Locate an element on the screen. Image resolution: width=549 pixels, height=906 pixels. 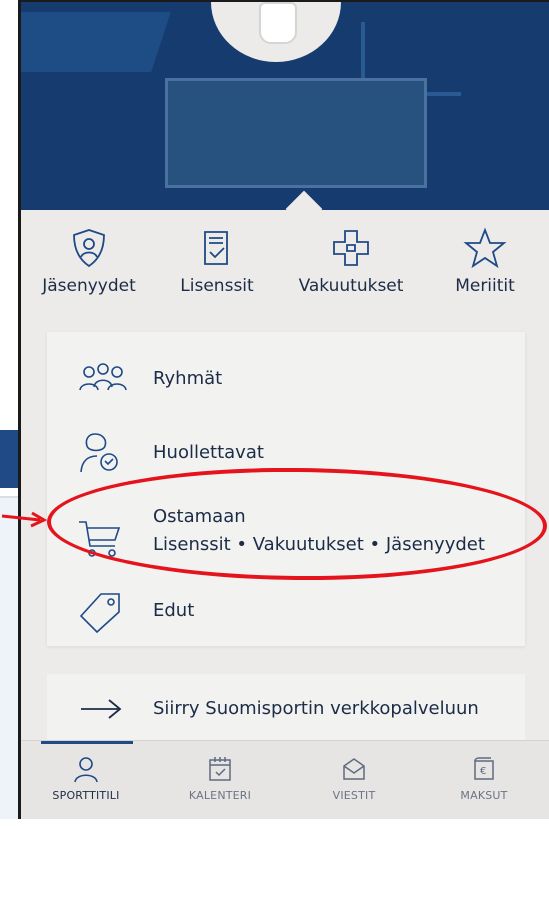
calendar-icon is located at coordinates (220, 769).